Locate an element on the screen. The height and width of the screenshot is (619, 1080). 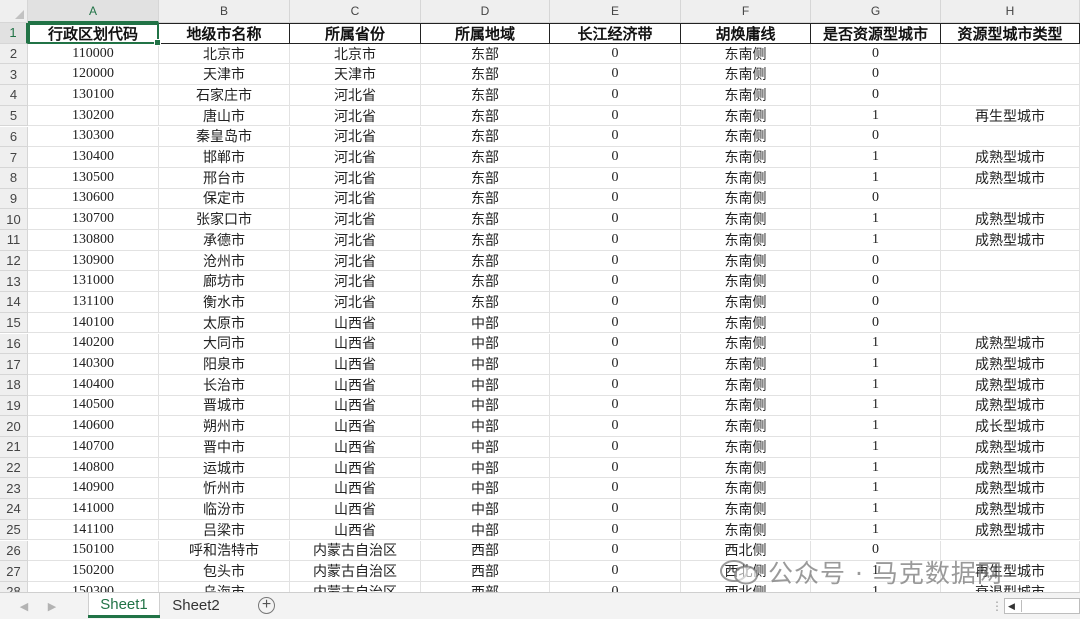
table-cell: 北京市 is located at coordinates (355, 54).